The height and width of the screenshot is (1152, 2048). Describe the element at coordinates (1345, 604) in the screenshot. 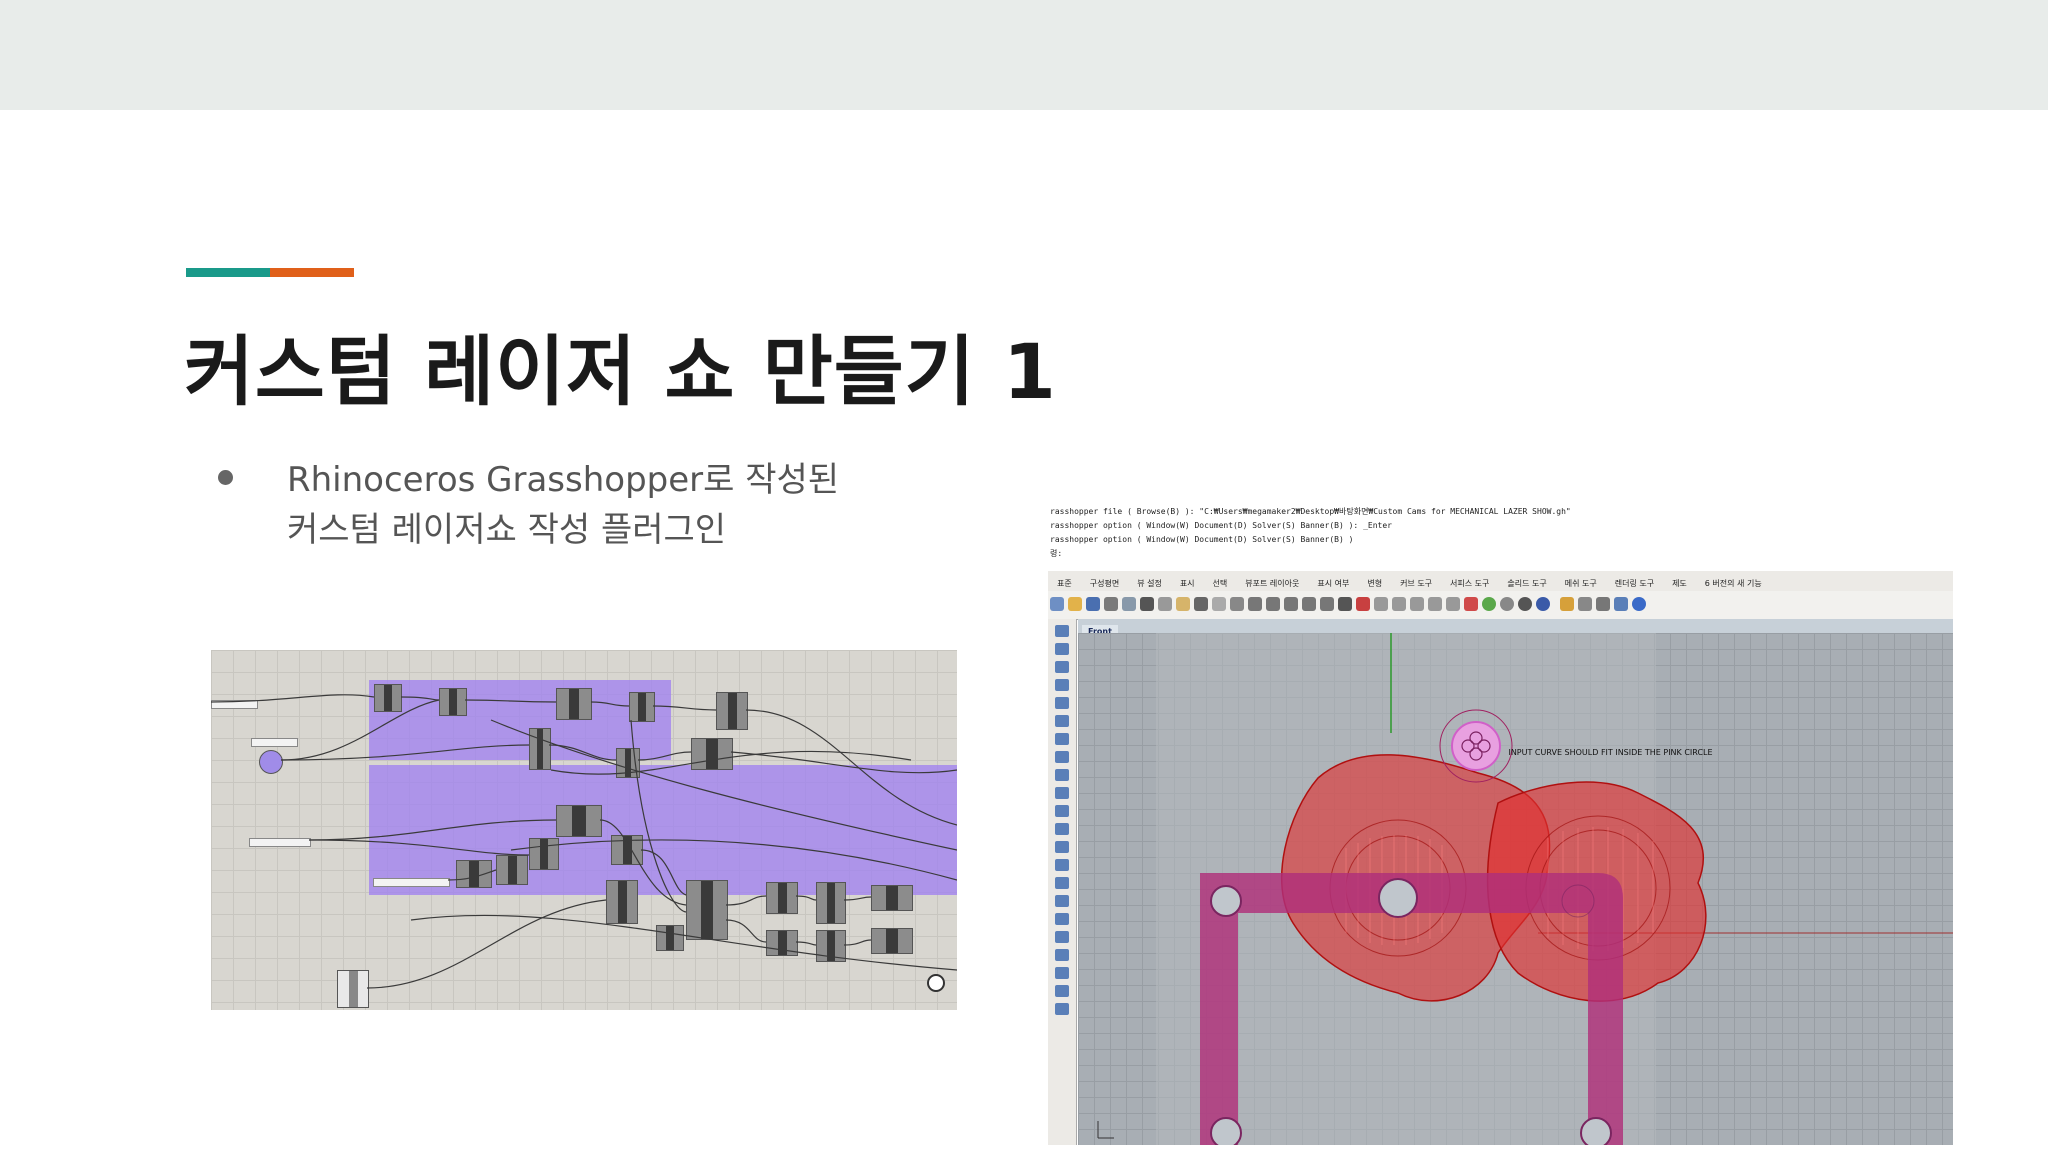

I see `four-view-icon` at that location.